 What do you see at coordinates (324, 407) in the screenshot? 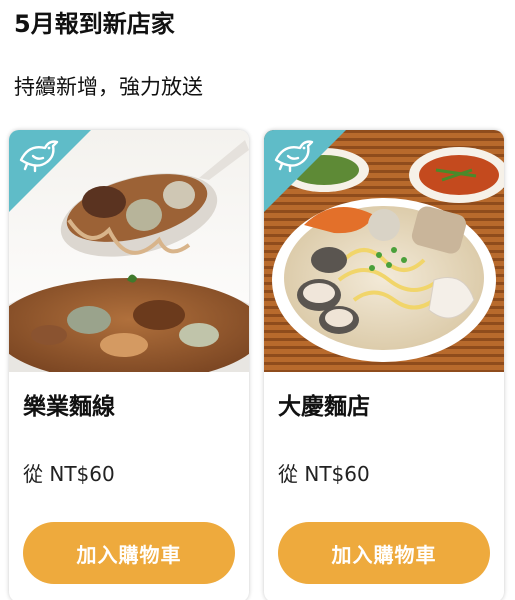
I see `store-name: 大慶麵店` at bounding box center [324, 407].